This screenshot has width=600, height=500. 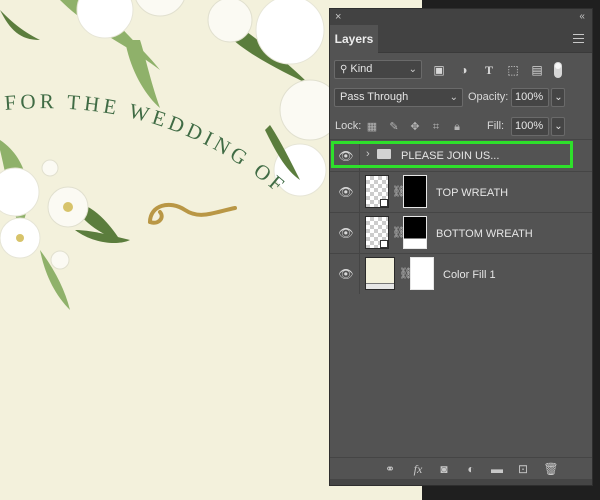 I want to click on layer-name: TOP WREATH, so click(x=472, y=193).